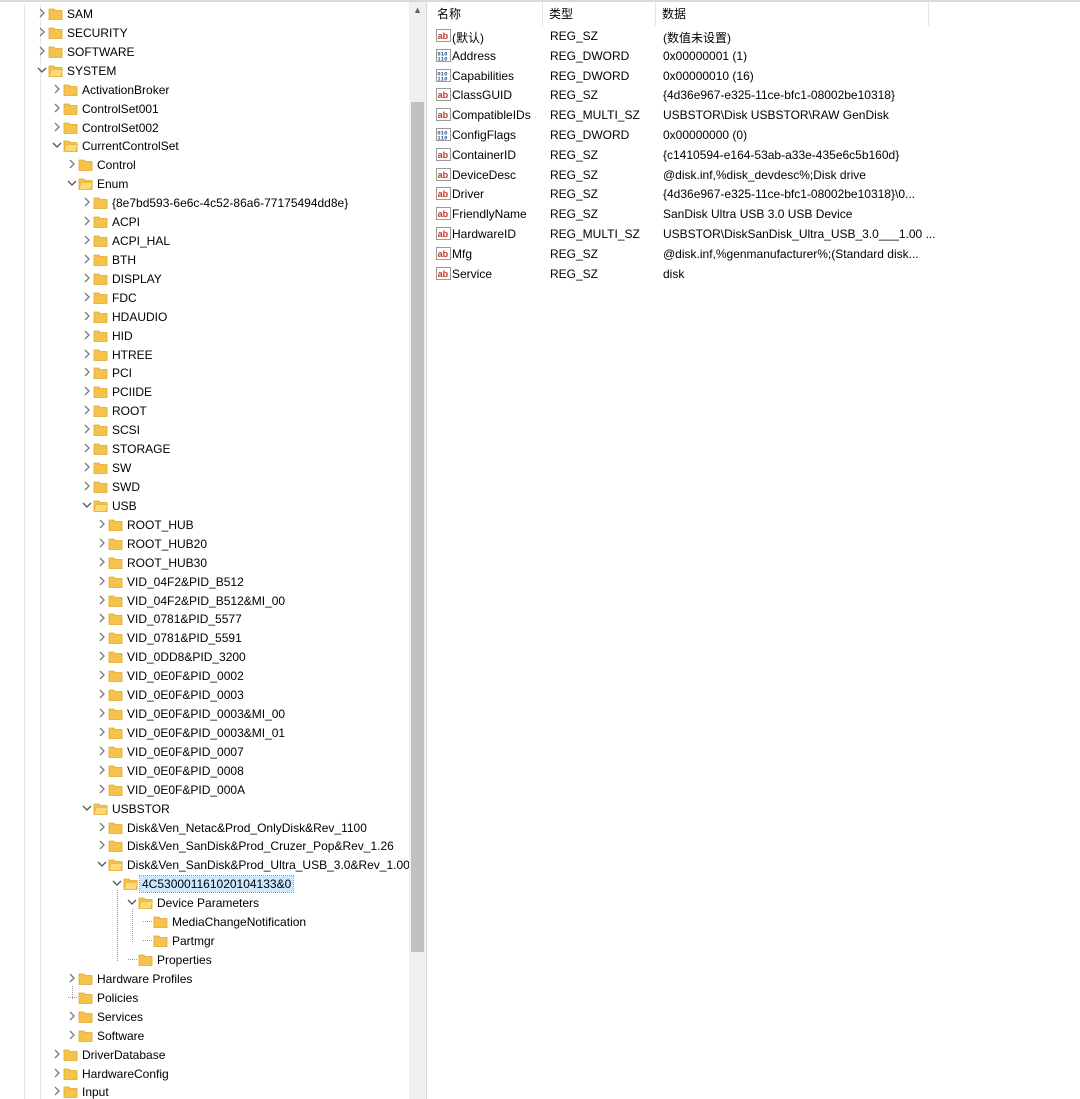 The width and height of the screenshot is (1080, 1099). Describe the element at coordinates (167, 563) in the screenshot. I see `tree-item-label: ROOT_HUB30` at that location.